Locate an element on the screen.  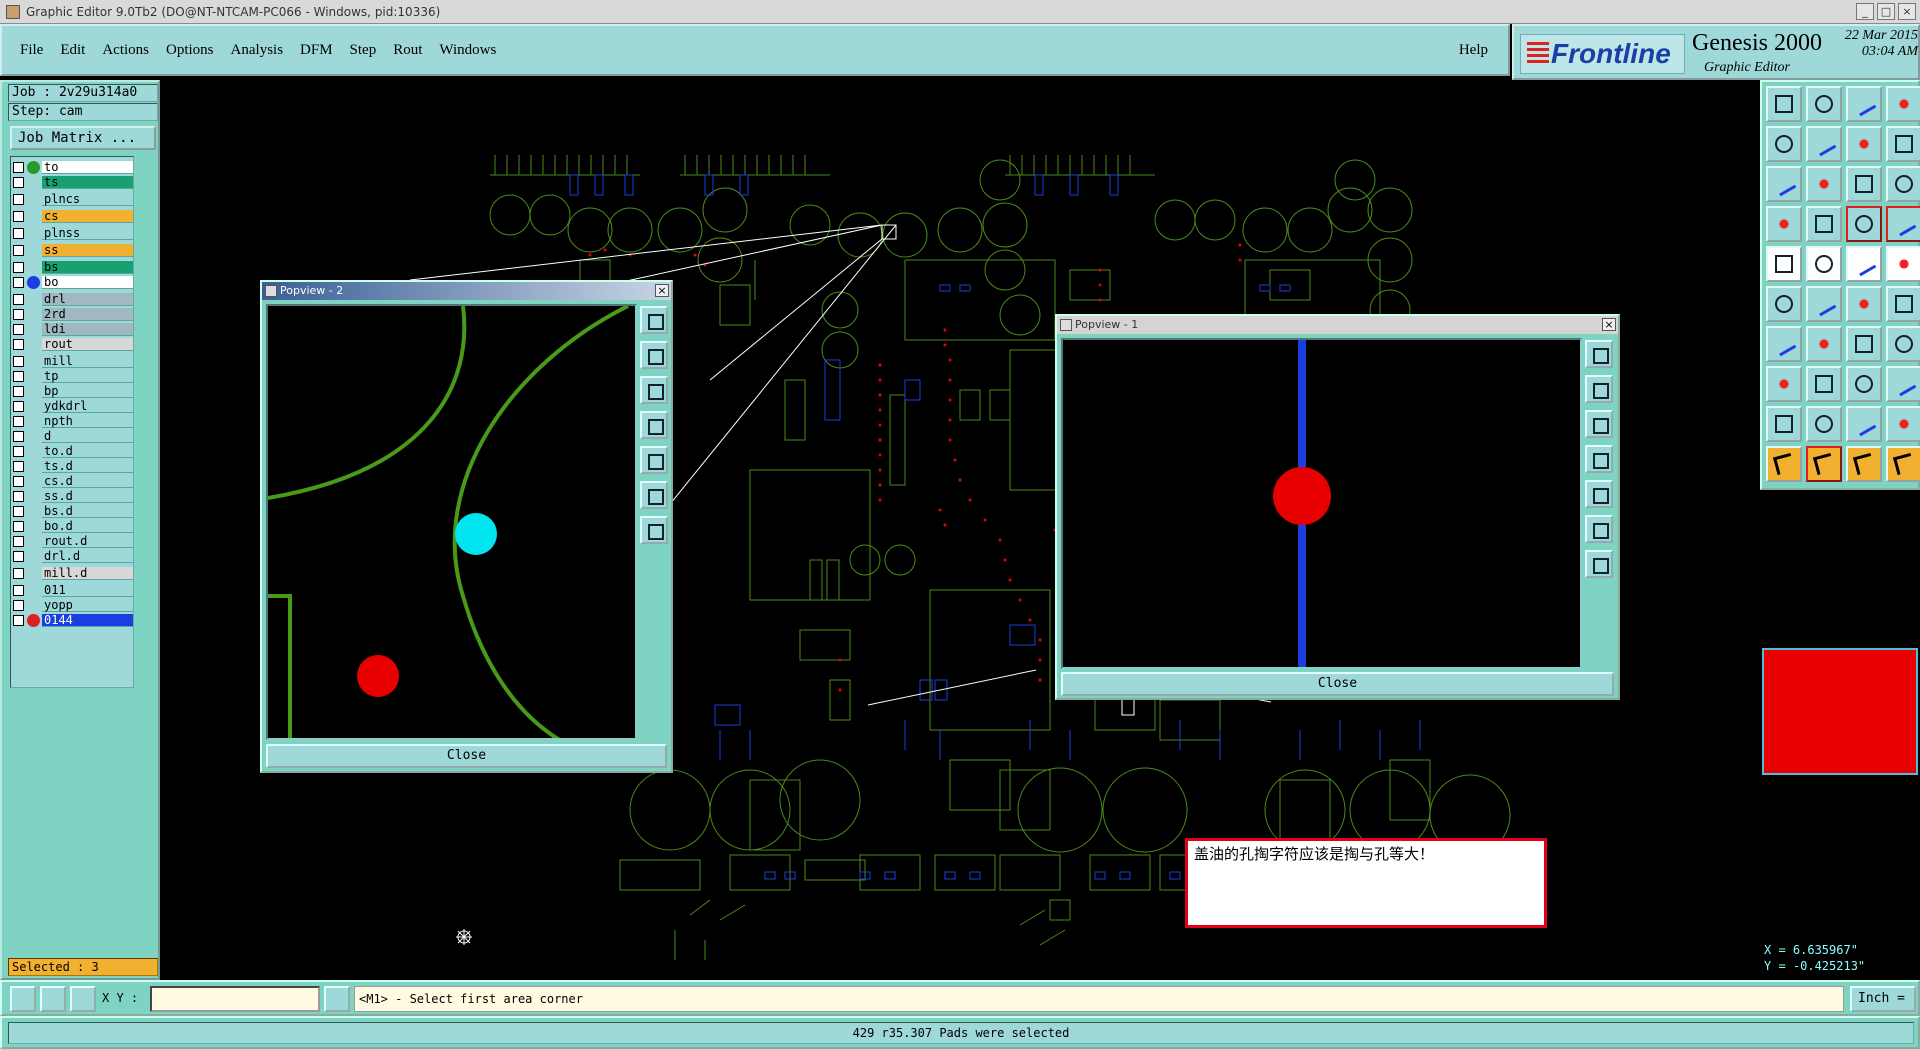
center-icon is located at coordinates (1824, 184).